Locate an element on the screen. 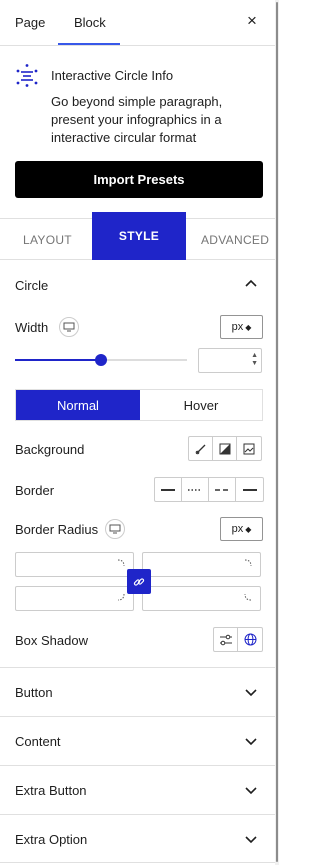  tab-page: Page is located at coordinates (30, 22).